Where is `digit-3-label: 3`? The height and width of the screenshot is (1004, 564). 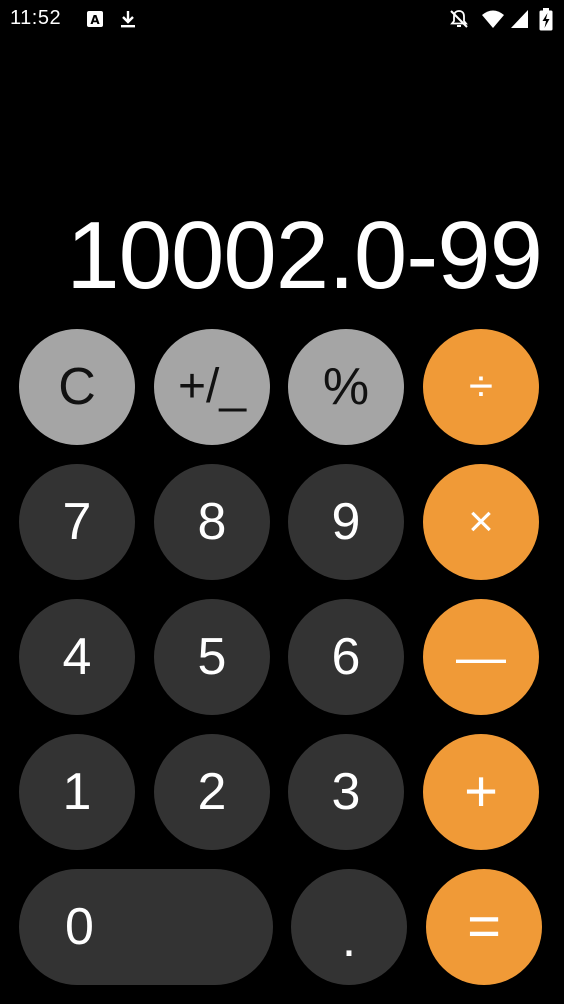
digit-3-label: 3 is located at coordinates (346, 792).